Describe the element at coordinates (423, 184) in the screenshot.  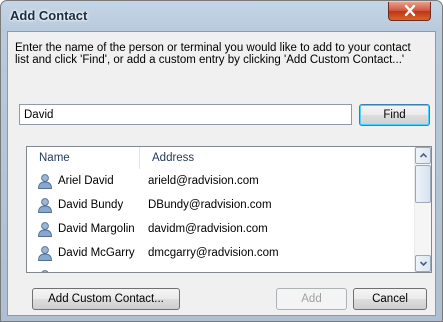
I see `scroll-thumb` at that location.